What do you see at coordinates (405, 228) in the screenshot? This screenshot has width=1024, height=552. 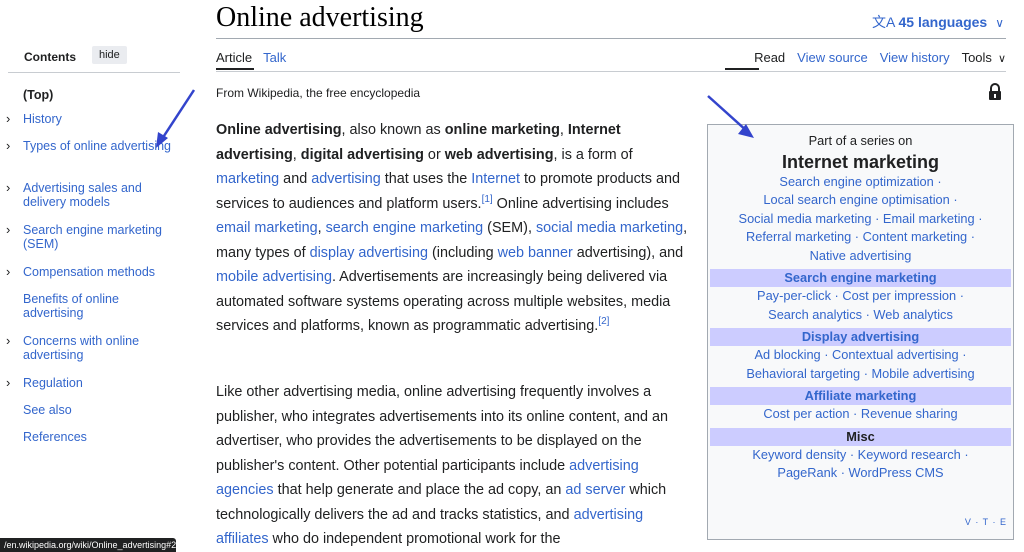 I see `link-sem: search engine marketing` at bounding box center [405, 228].